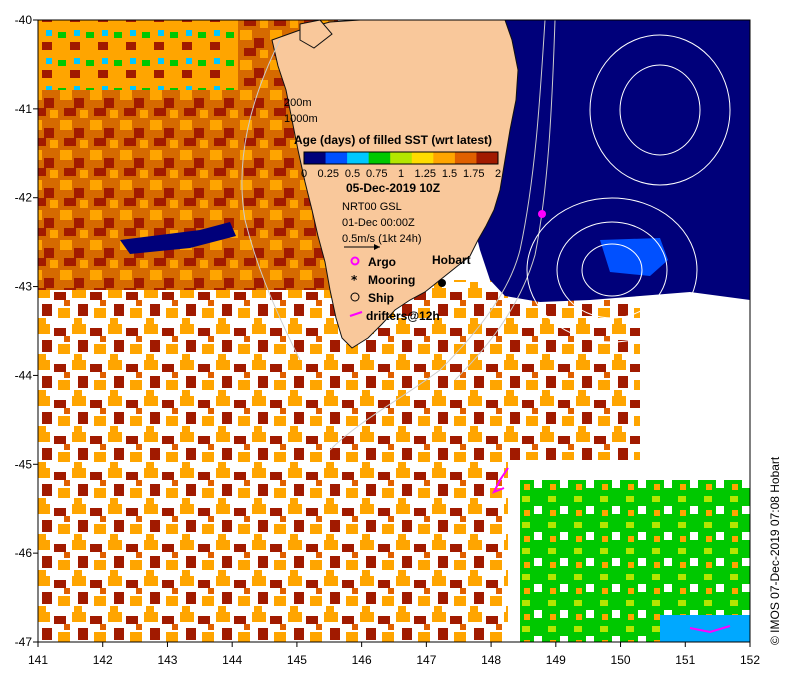 The height and width of the screenshot is (678, 792). I want to click on lon-tick-label: 143, so click(167, 660).